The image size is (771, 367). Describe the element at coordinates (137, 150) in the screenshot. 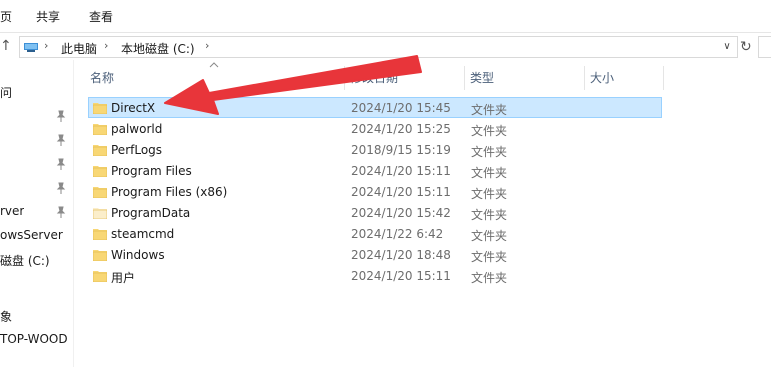

I see `file-name: PerfLogs` at that location.